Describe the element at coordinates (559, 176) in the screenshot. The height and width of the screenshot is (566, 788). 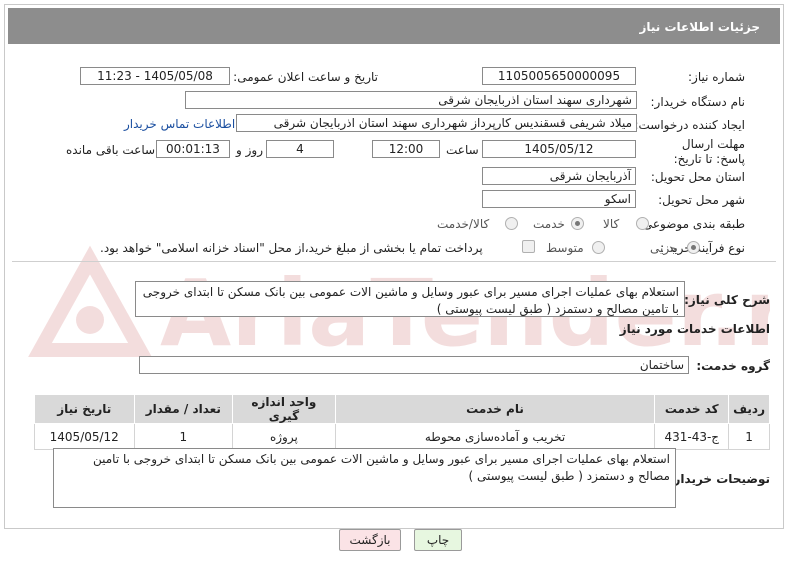
I see `province-field: آذربایجان شرقی` at that location.